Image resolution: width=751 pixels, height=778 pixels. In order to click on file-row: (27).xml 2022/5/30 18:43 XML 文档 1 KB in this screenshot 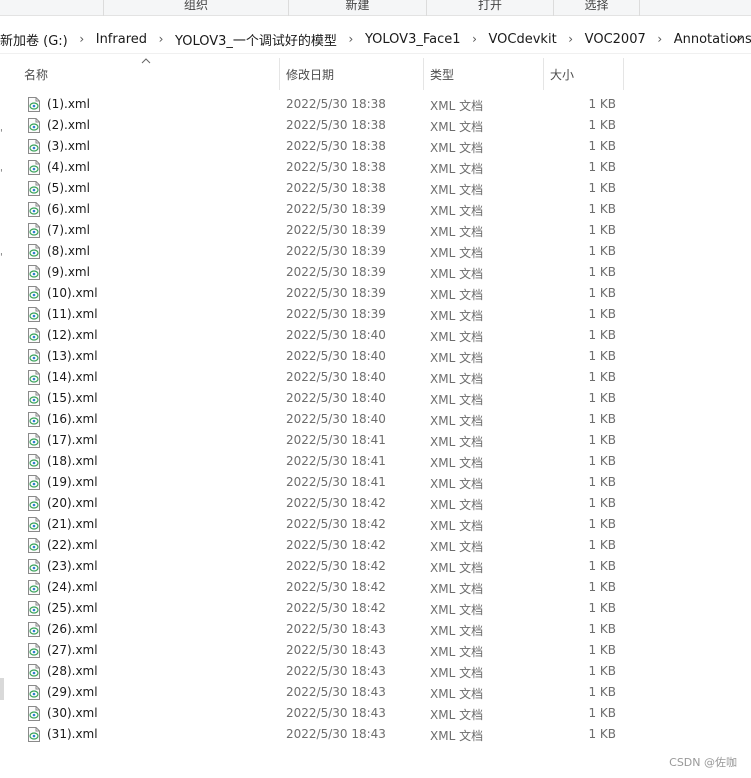, I will do `click(375, 650)`.